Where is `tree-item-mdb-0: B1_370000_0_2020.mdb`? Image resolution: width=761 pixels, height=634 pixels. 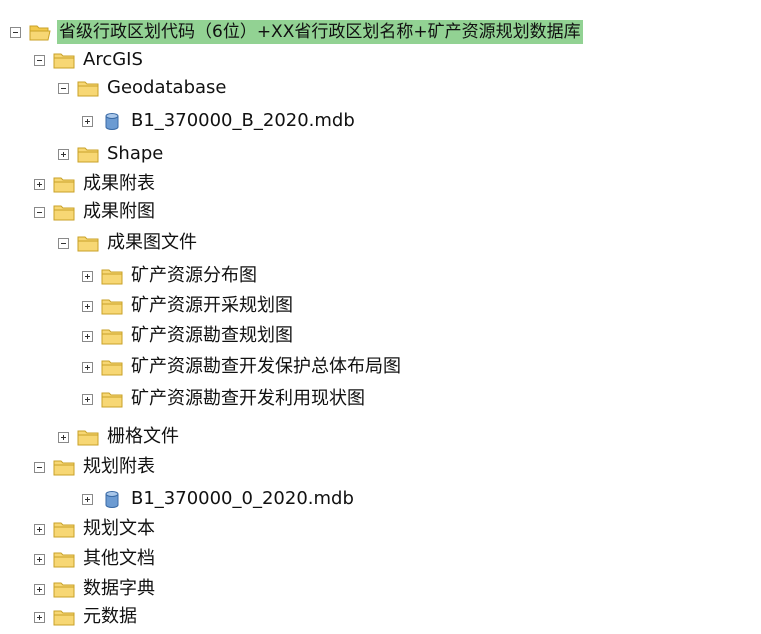
tree-item-mdb-0: B1_370000_0_2020.mdb is located at coordinates (219, 499).